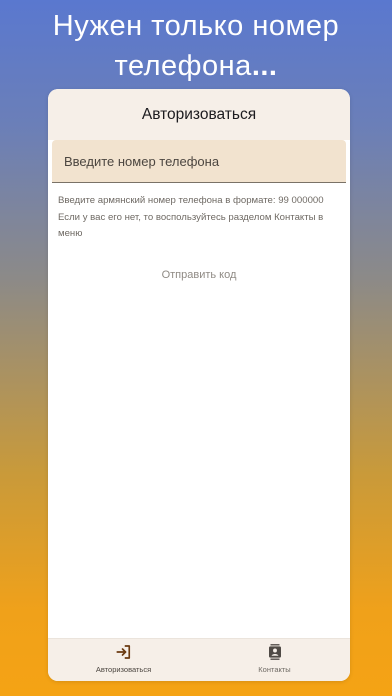 The width and height of the screenshot is (392, 696). Describe the element at coordinates (183, 66) in the screenshot. I see `promo-line-2-text: телефона` at that location.